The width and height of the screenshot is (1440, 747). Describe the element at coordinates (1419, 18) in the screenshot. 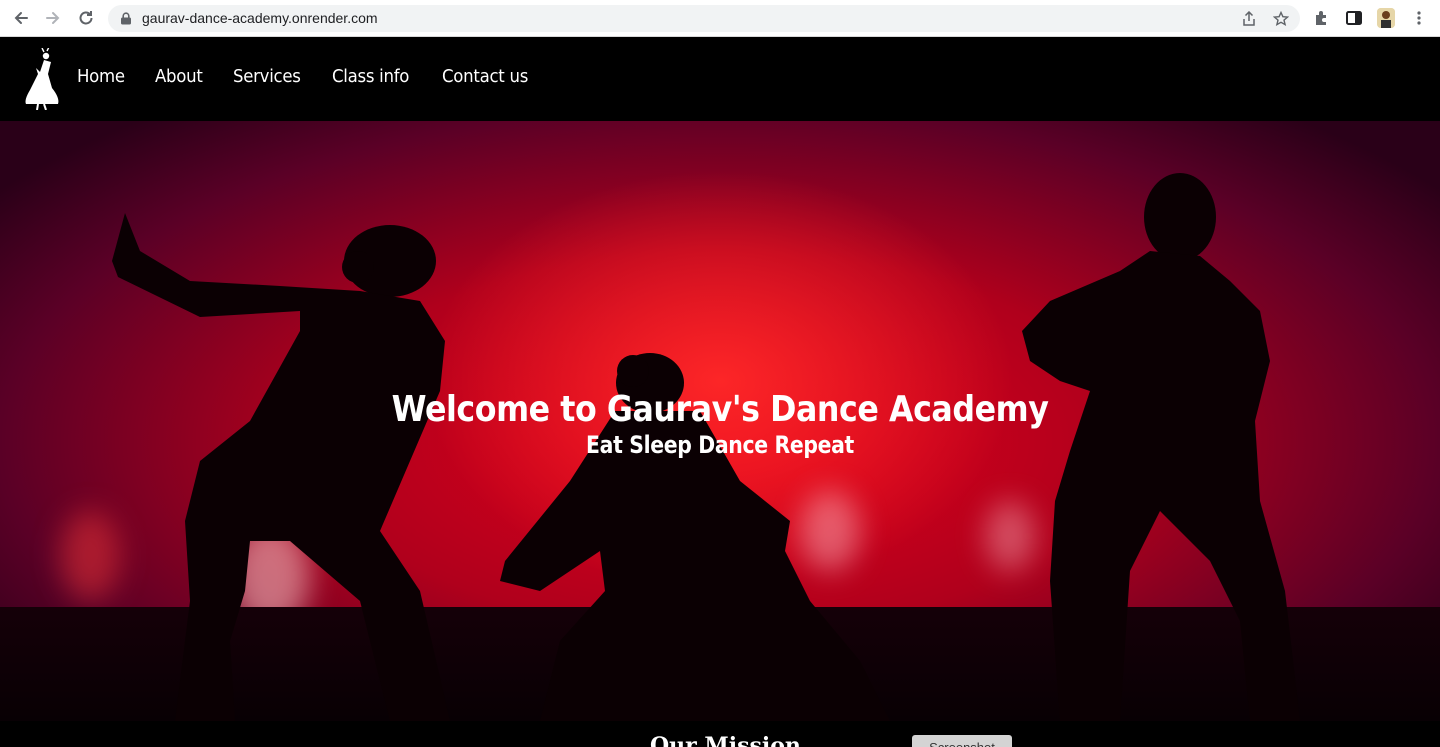

I see `more-menu-icon` at that location.